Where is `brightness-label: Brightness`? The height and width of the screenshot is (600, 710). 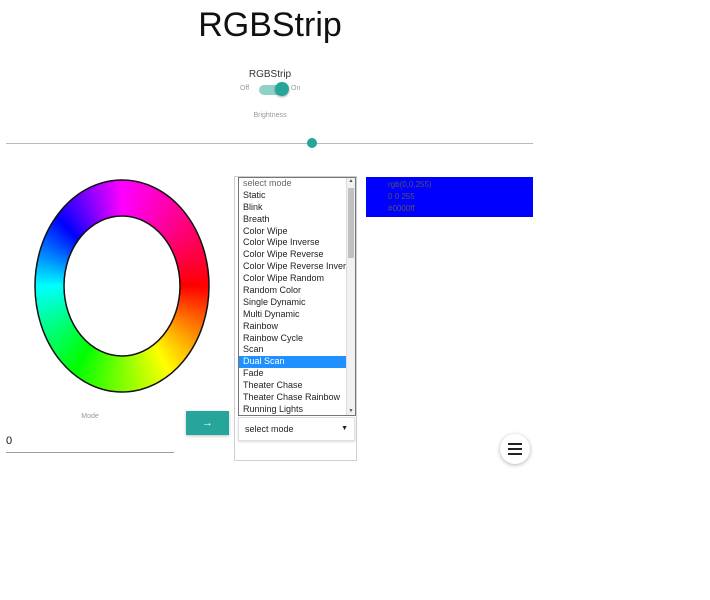
brightness-label: Brightness is located at coordinates (270, 115).